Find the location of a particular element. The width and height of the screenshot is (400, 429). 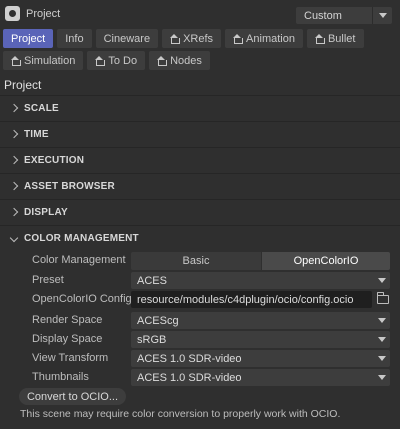

panel-title: Project is located at coordinates (43, 14).